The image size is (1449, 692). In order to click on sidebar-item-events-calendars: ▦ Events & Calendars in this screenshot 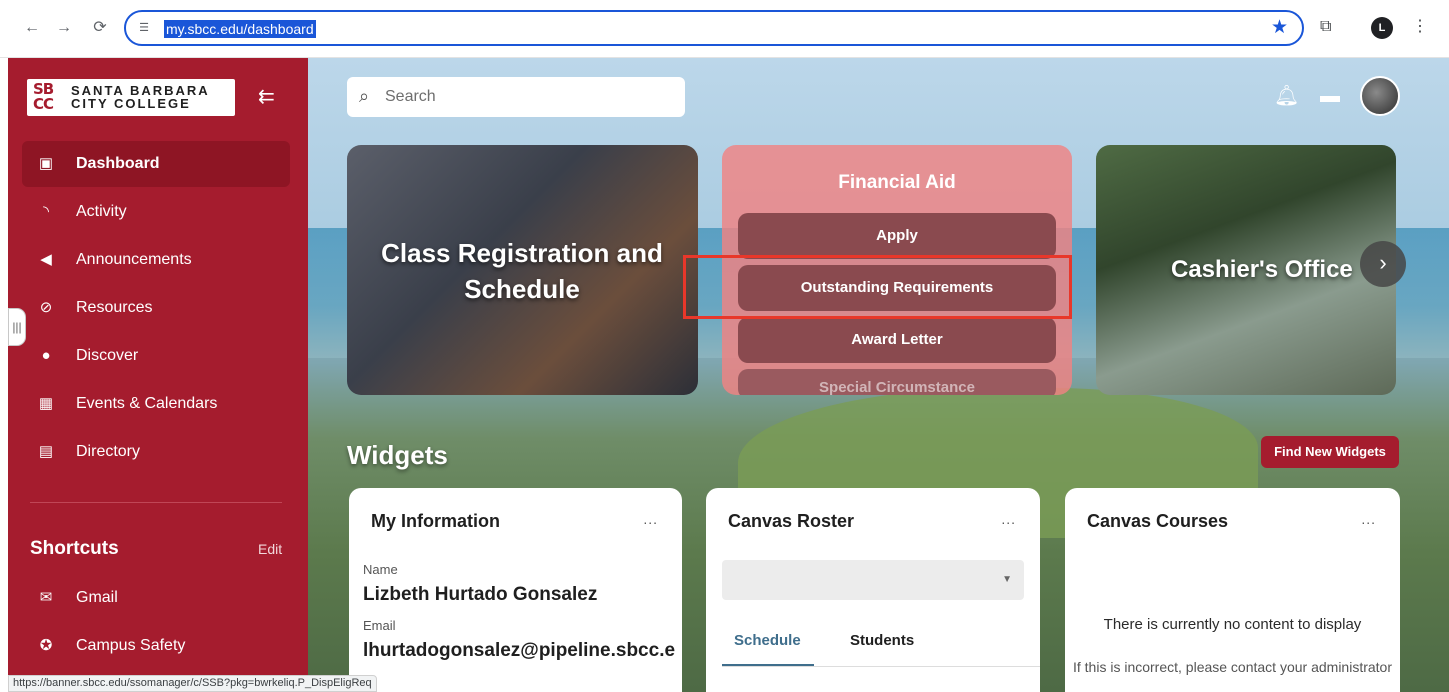, I will do `click(156, 404)`.